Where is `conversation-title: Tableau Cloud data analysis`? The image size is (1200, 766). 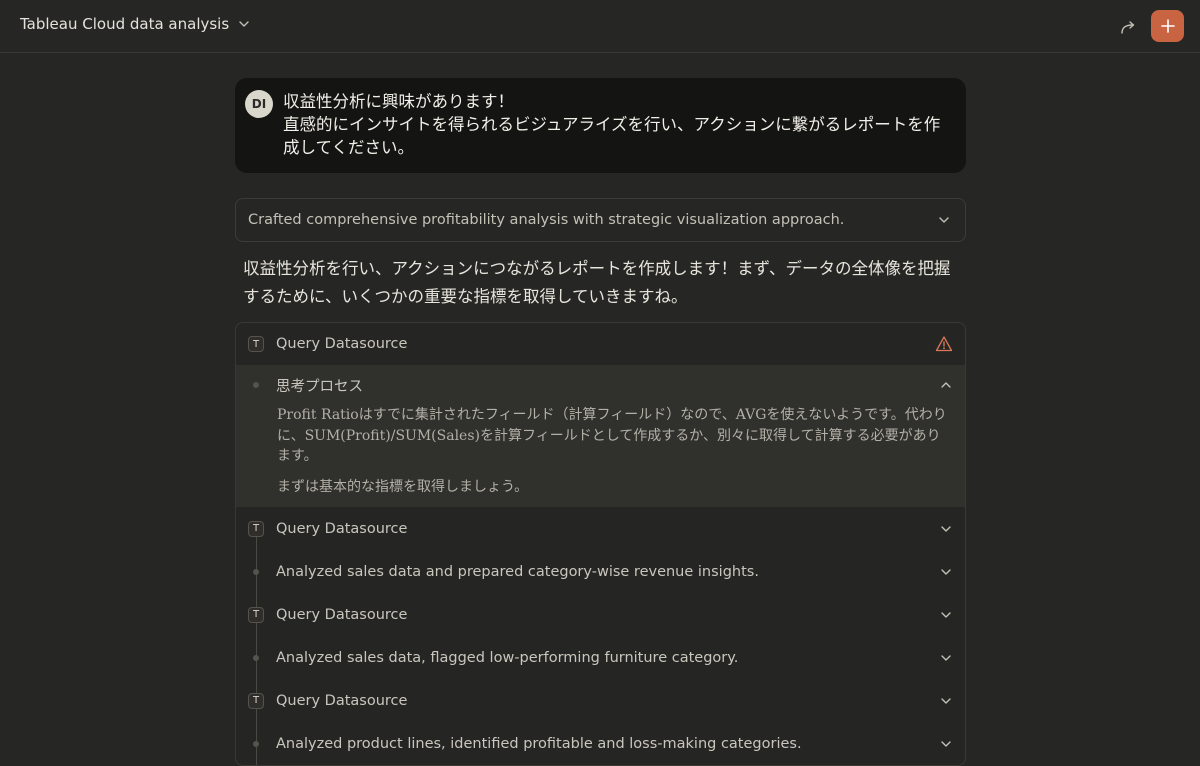
conversation-title: Tableau Cloud data analysis is located at coordinates (125, 24).